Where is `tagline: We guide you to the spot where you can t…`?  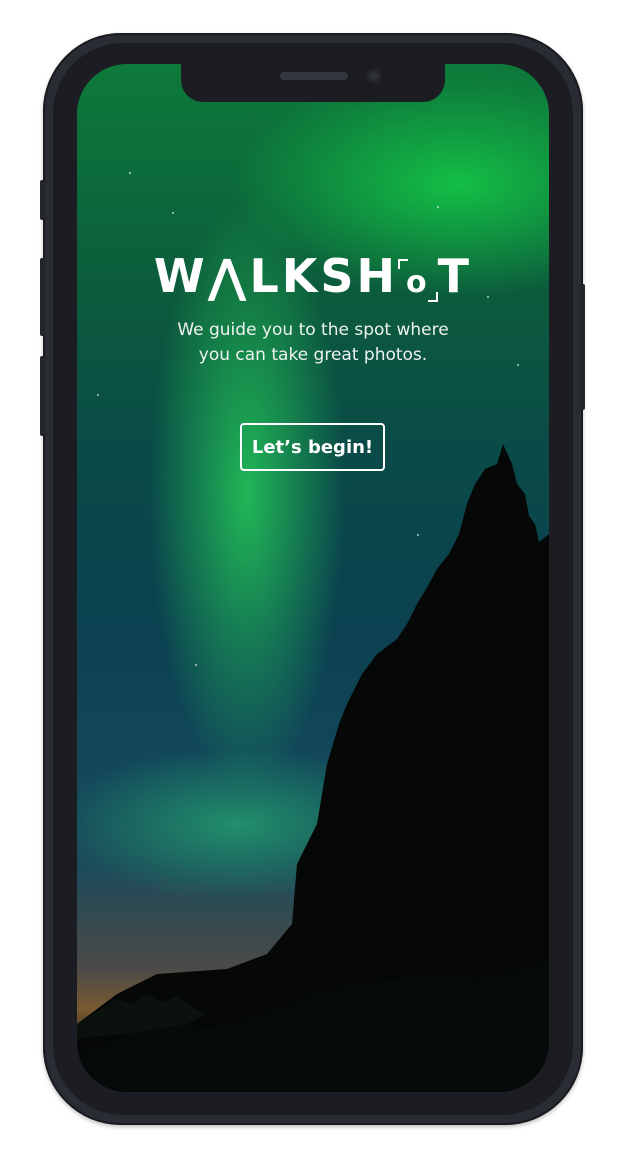
tagline: We guide you to the spot where you can t… is located at coordinates (313, 343).